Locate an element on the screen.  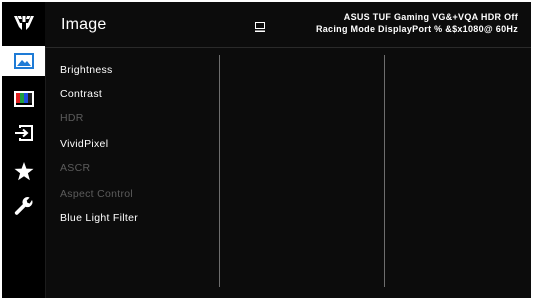
sidebar-item-image is located at coordinates (23, 61).